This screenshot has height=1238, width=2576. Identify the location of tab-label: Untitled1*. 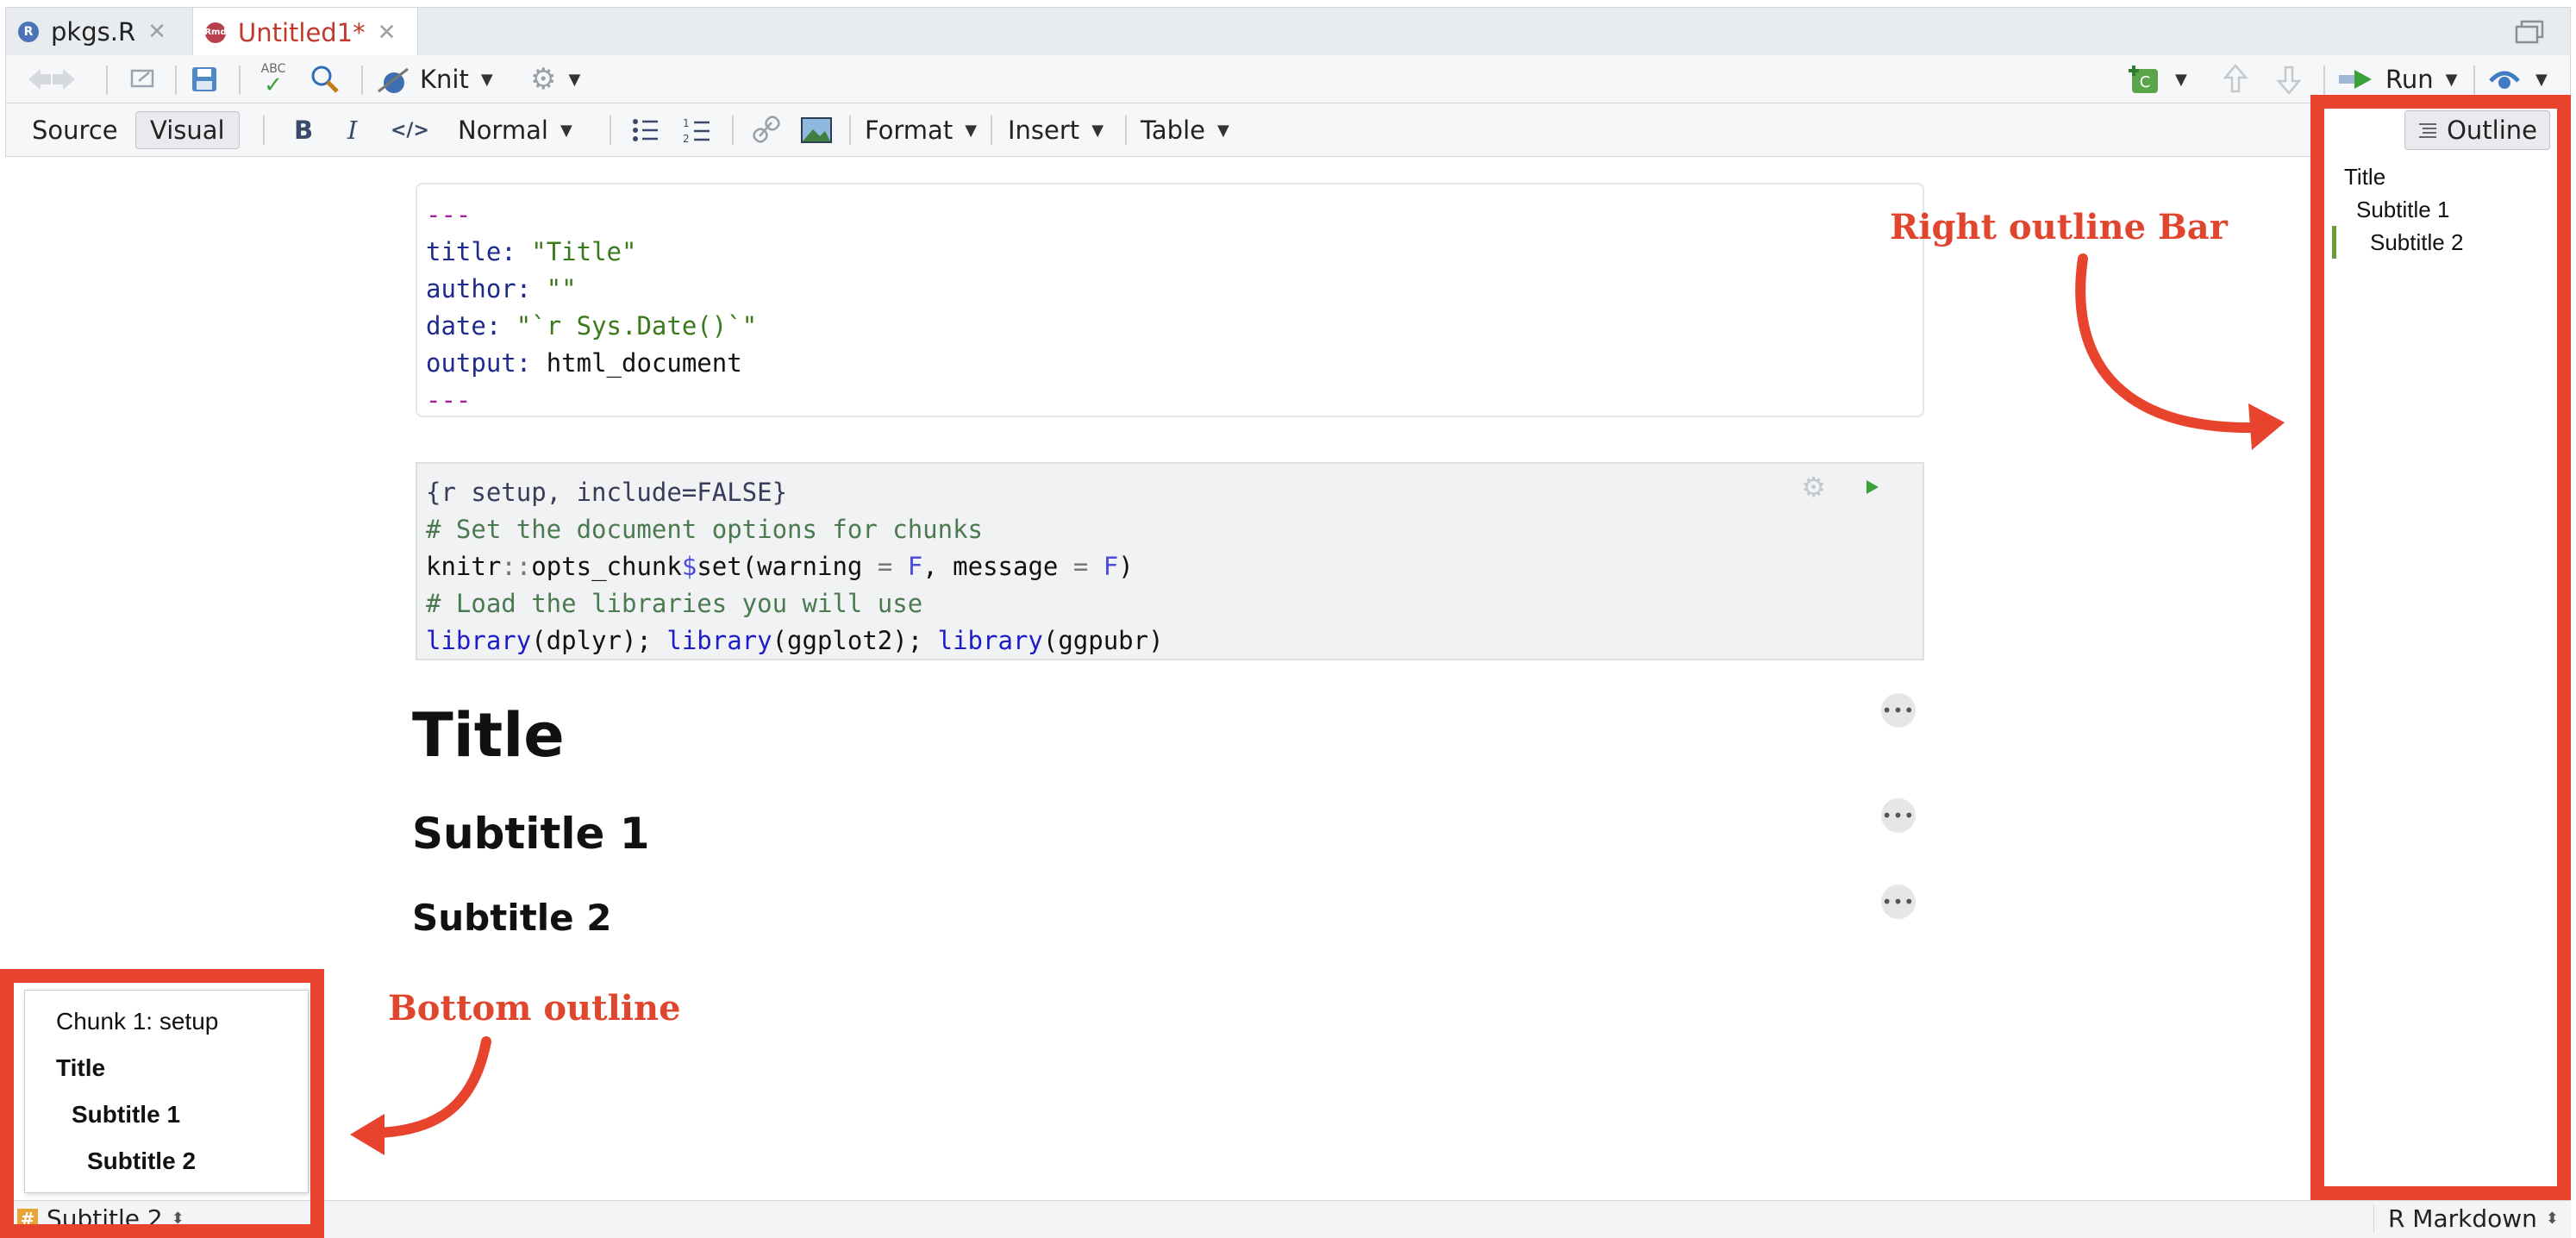
(302, 32).